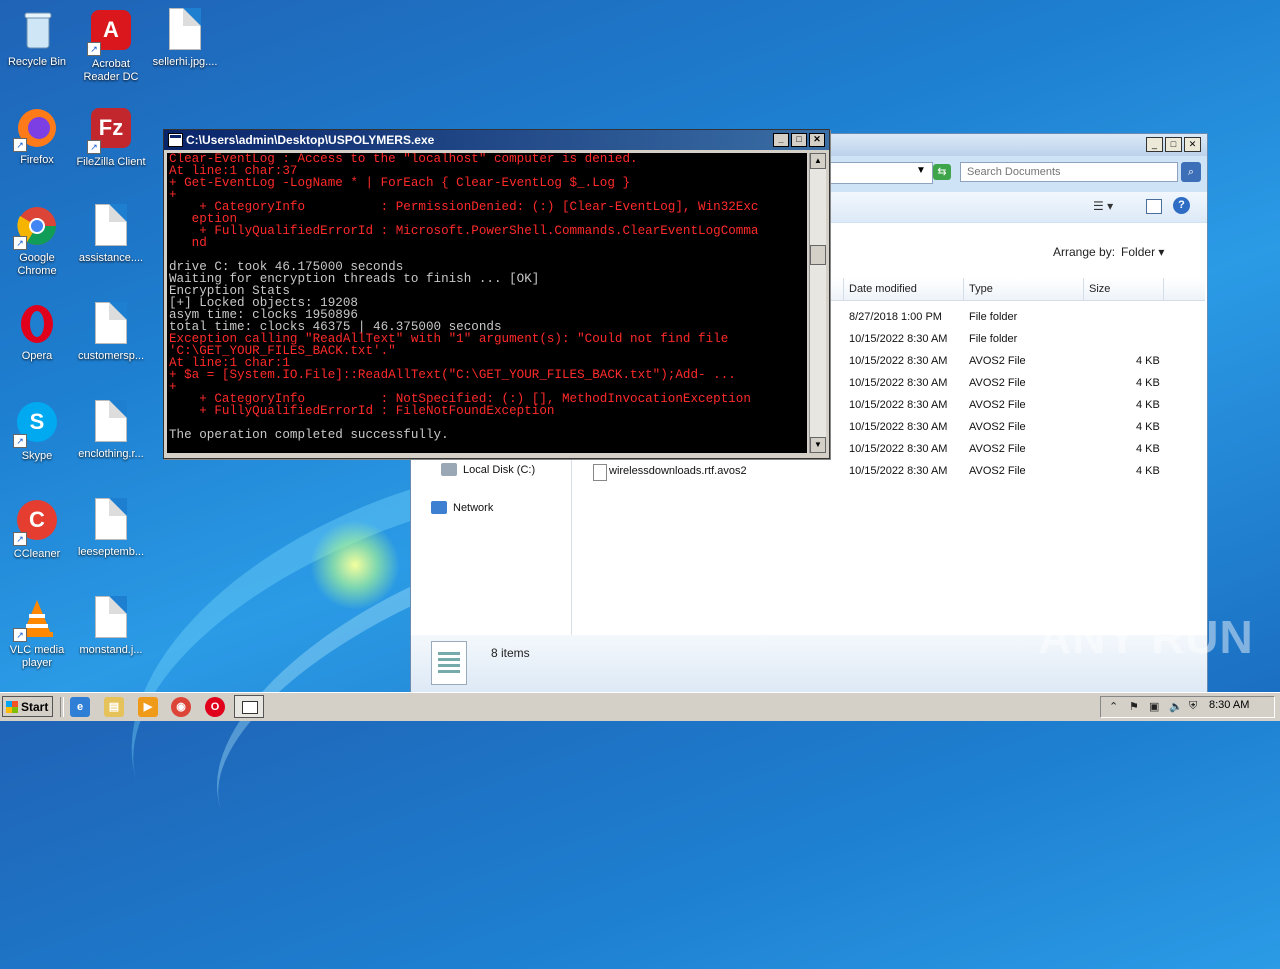  I want to click on preview-pane-icon, so click(1154, 206).